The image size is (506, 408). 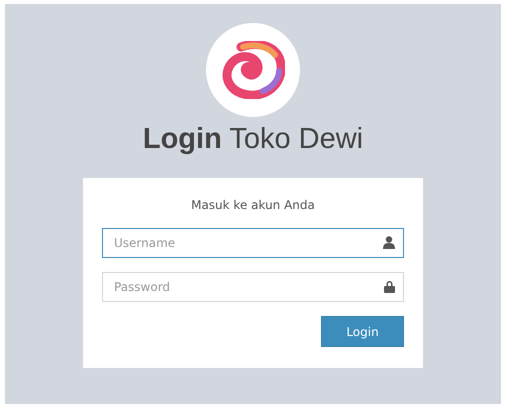 What do you see at coordinates (389, 286) in the screenshot?
I see `lock-icon` at bounding box center [389, 286].